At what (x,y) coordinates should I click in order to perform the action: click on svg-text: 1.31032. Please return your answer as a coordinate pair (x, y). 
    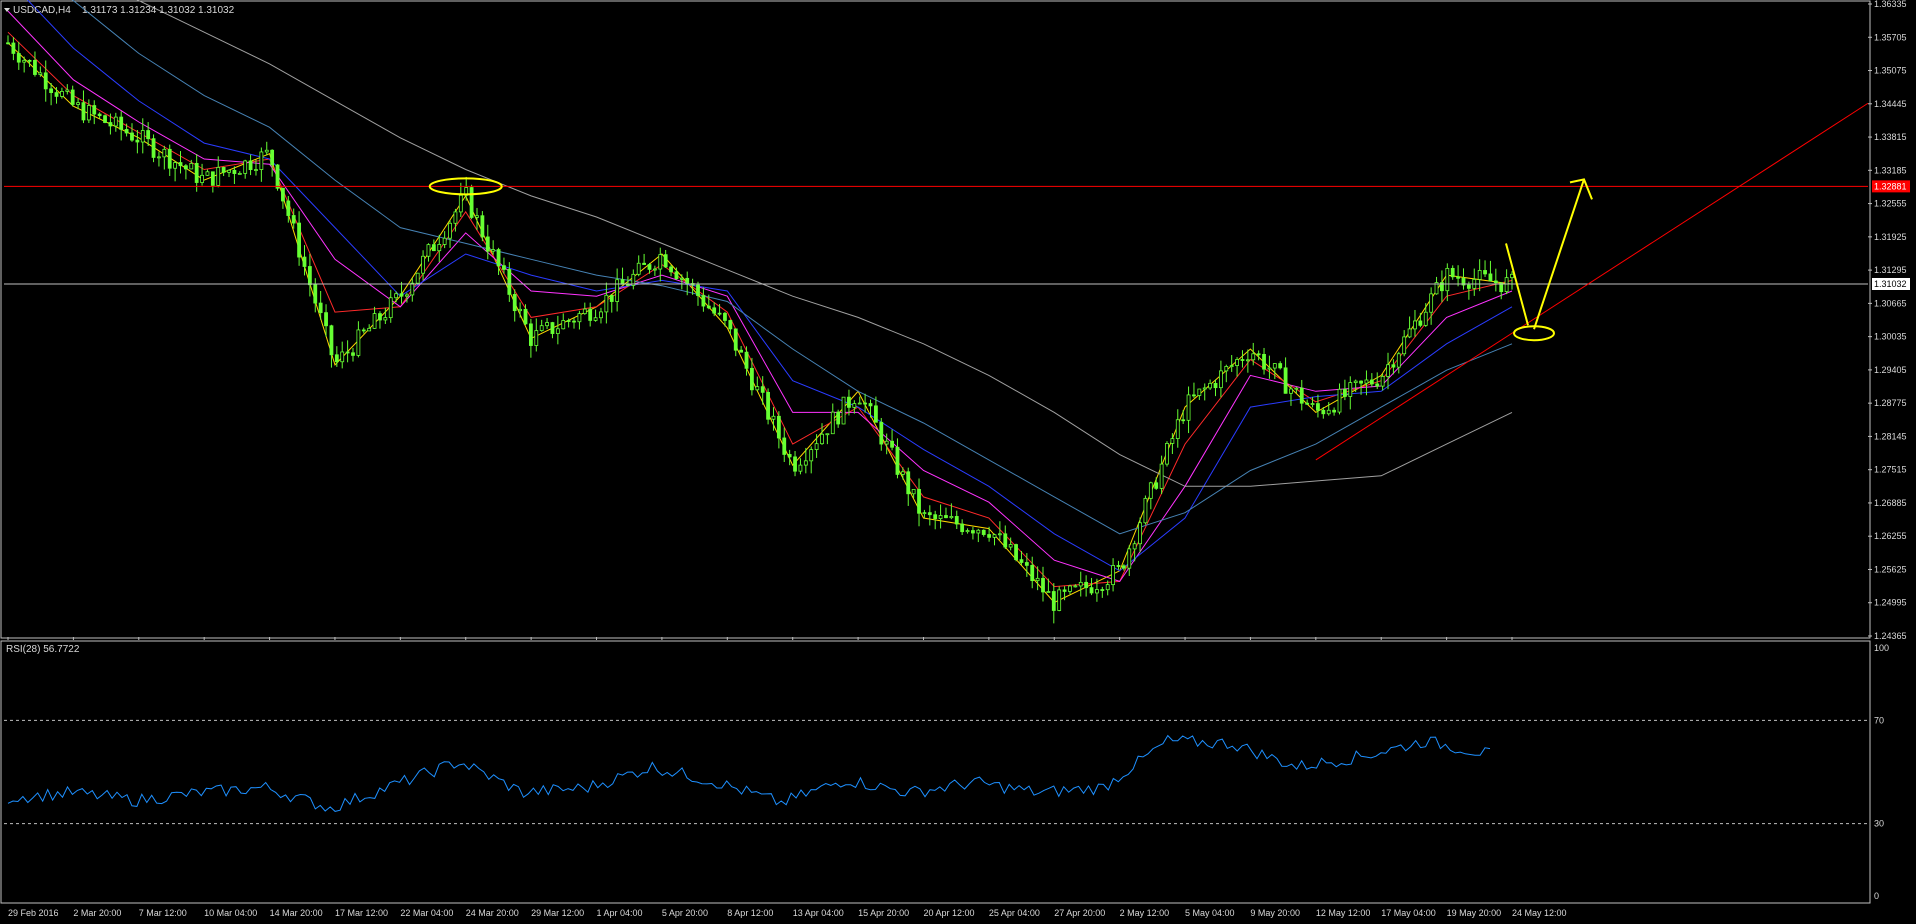
    Looking at the image, I should click on (1890, 284).